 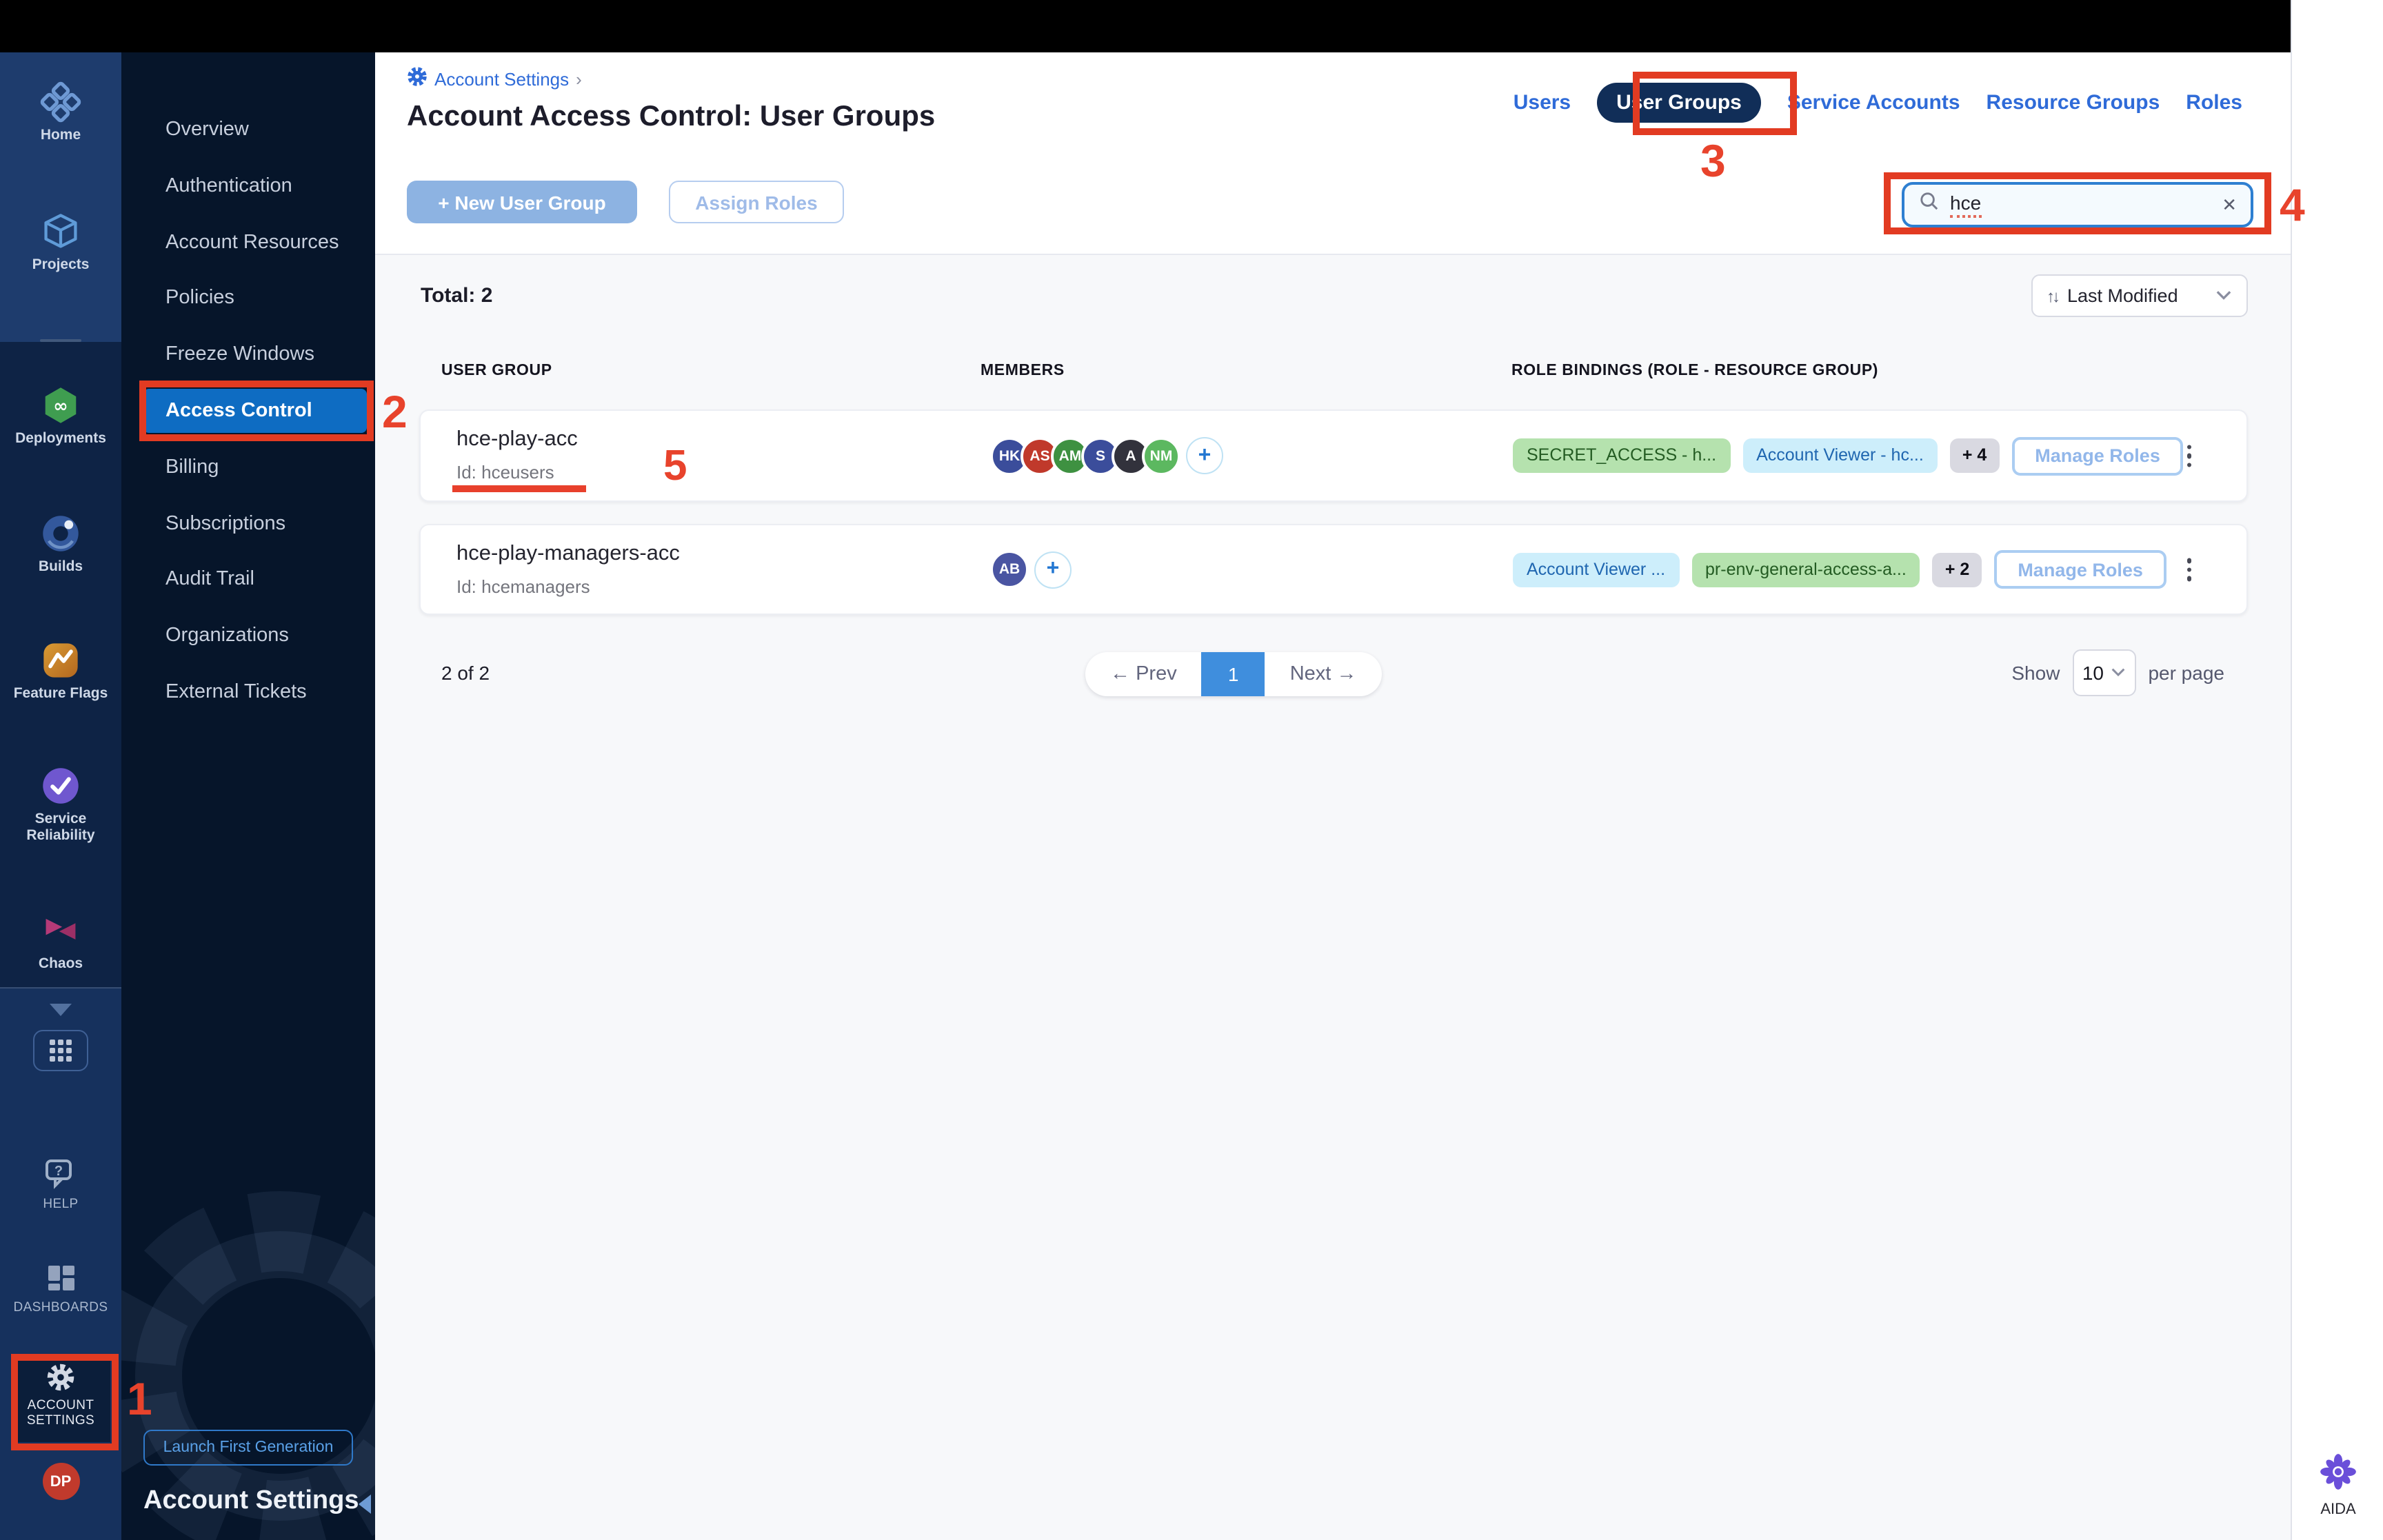 What do you see at coordinates (60, 1289) in the screenshot?
I see `sidebar-item-dashboards: DASHBOARDS` at bounding box center [60, 1289].